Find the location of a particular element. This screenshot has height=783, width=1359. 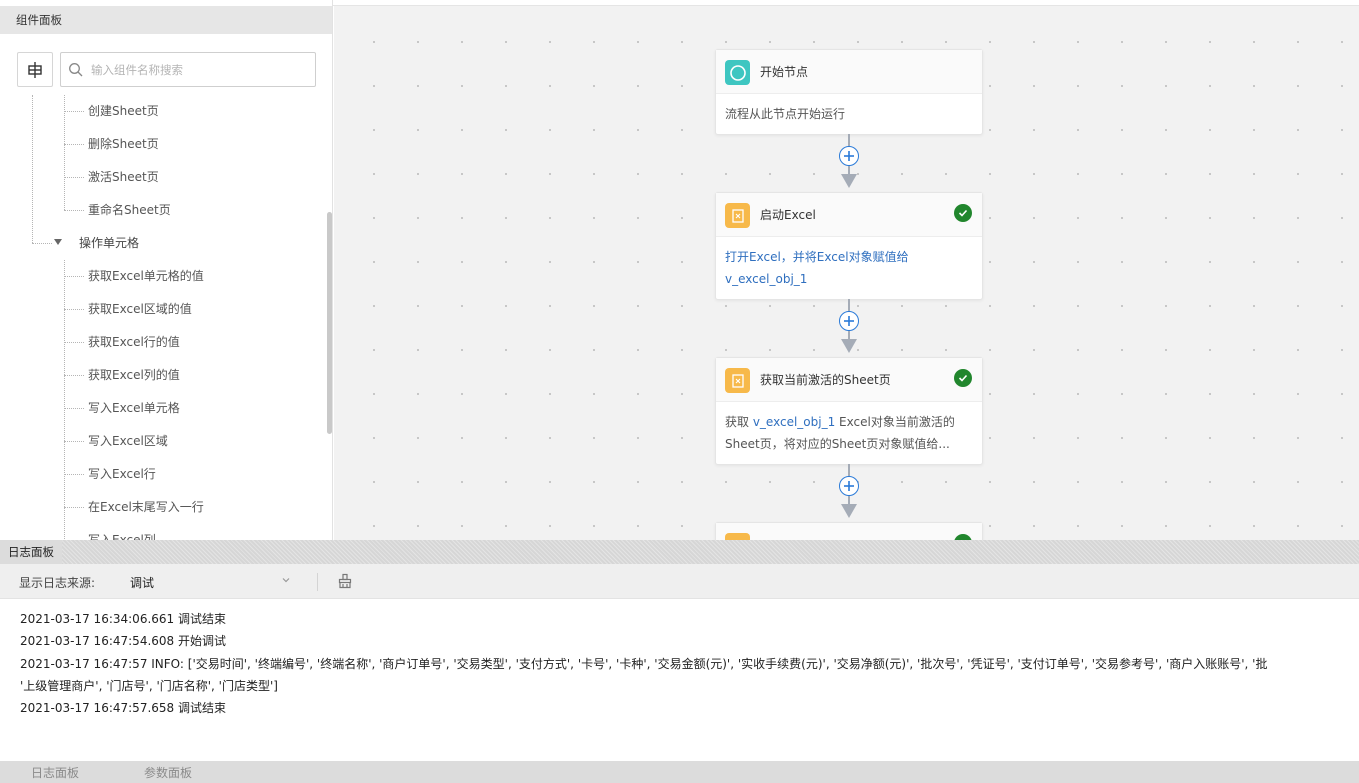

broom-icon is located at coordinates (345, 581).